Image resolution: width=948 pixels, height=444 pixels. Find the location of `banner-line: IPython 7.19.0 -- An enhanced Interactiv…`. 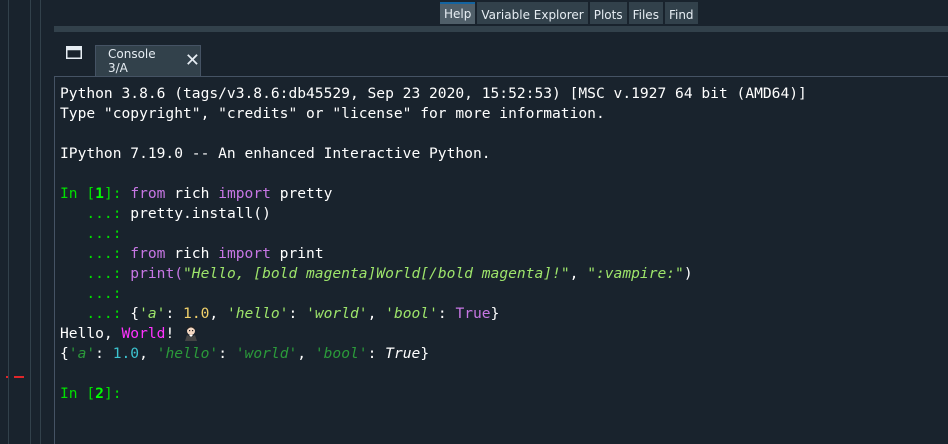

banner-line: IPython 7.19.0 -- An enhanced Interactiv… is located at coordinates (275, 153).